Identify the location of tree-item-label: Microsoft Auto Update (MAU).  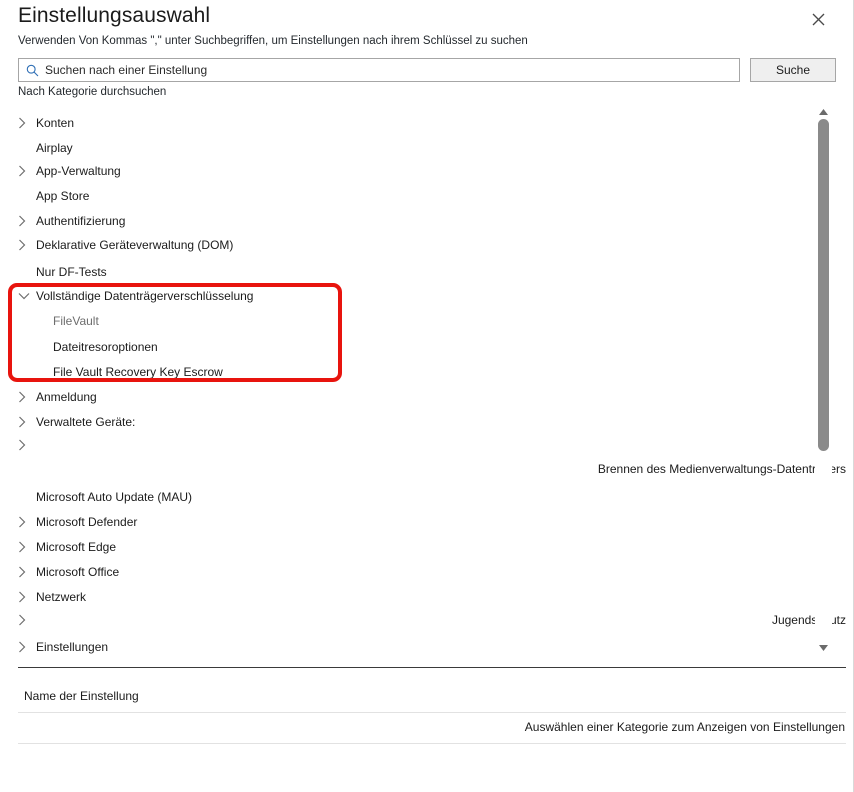
(114, 497).